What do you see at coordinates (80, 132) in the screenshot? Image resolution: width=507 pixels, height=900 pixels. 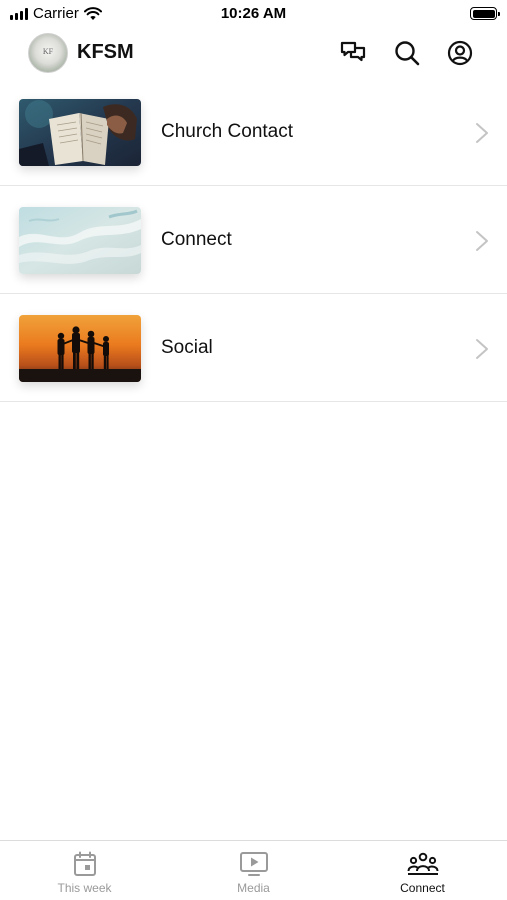 I see `bible-reading-photo` at bounding box center [80, 132].